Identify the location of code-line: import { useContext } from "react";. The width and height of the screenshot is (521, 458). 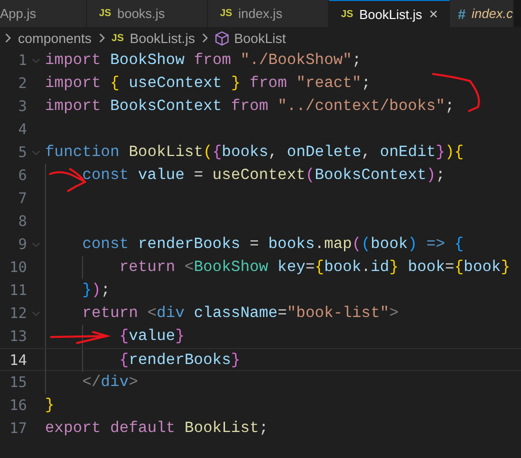
(208, 83).